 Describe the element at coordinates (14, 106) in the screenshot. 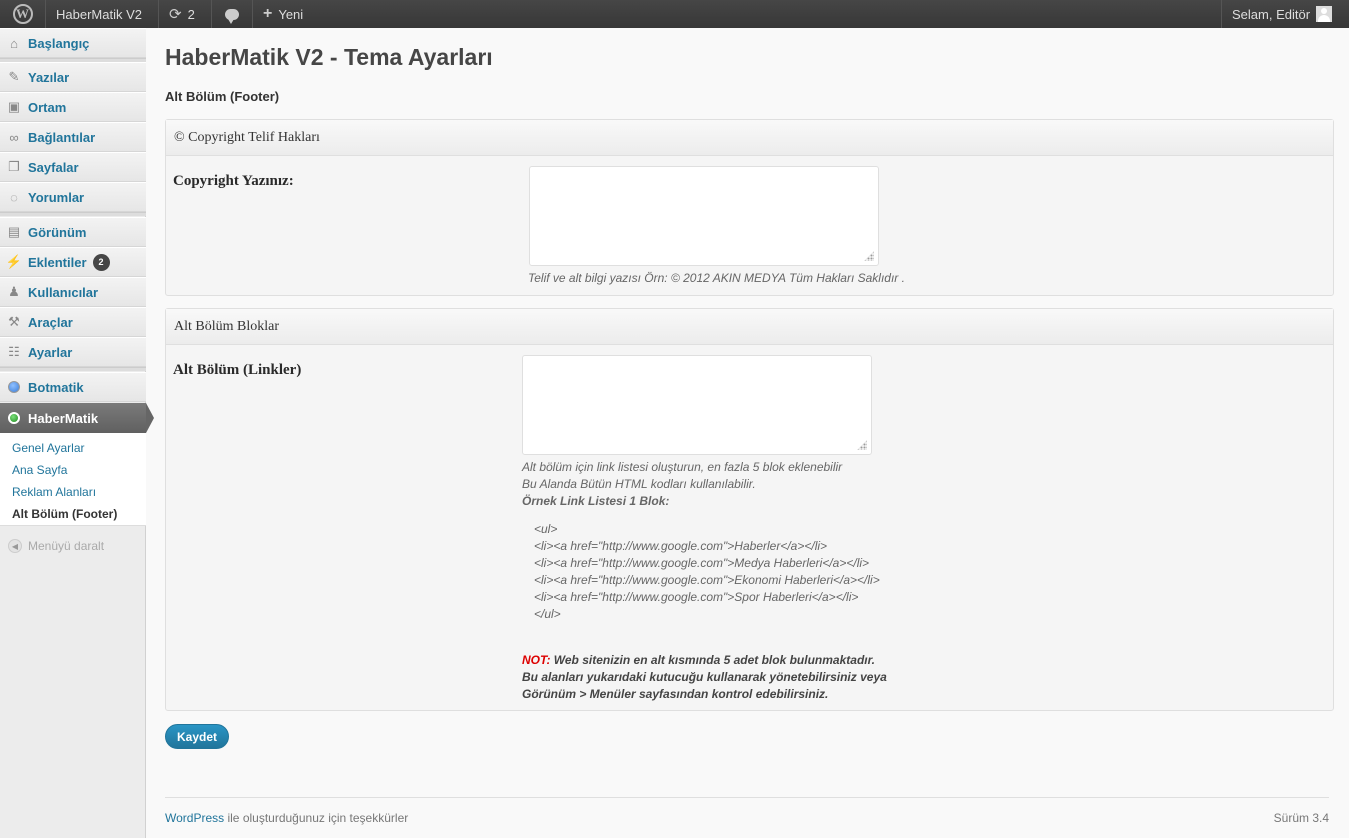

I see `media-icon: ▣` at that location.